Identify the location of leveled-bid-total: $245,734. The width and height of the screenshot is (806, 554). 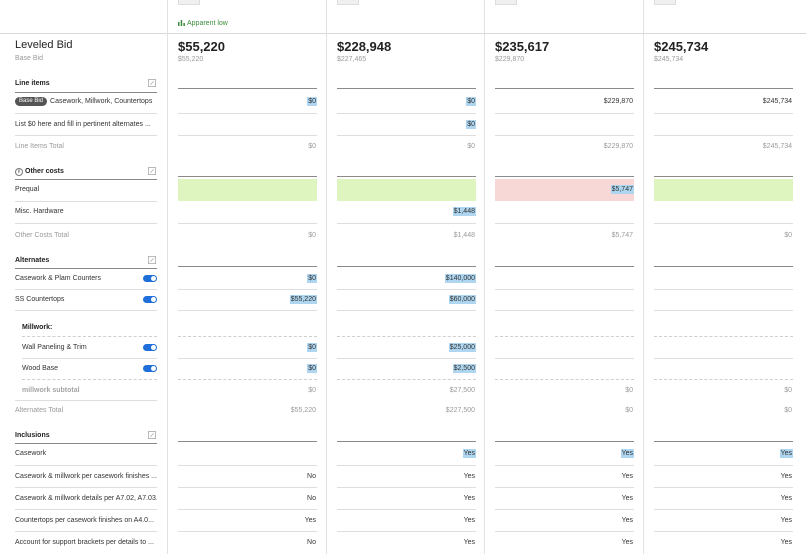
(681, 46).